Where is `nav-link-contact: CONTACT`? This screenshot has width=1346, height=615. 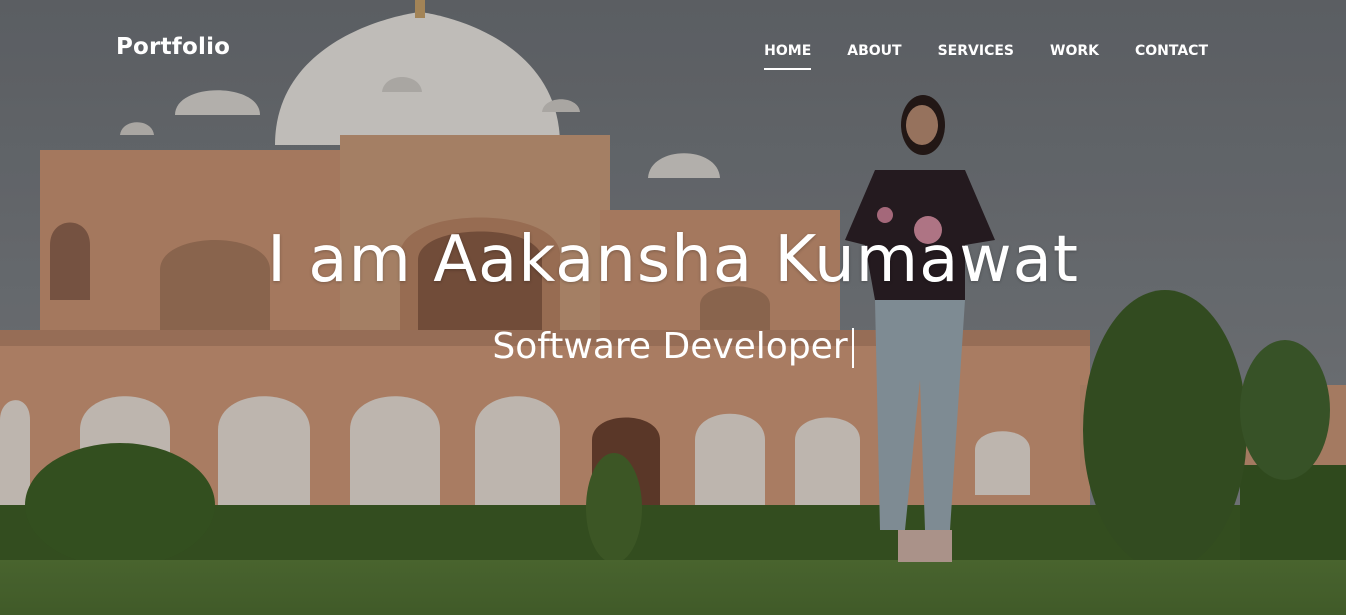 nav-link-contact: CONTACT is located at coordinates (1171, 56).